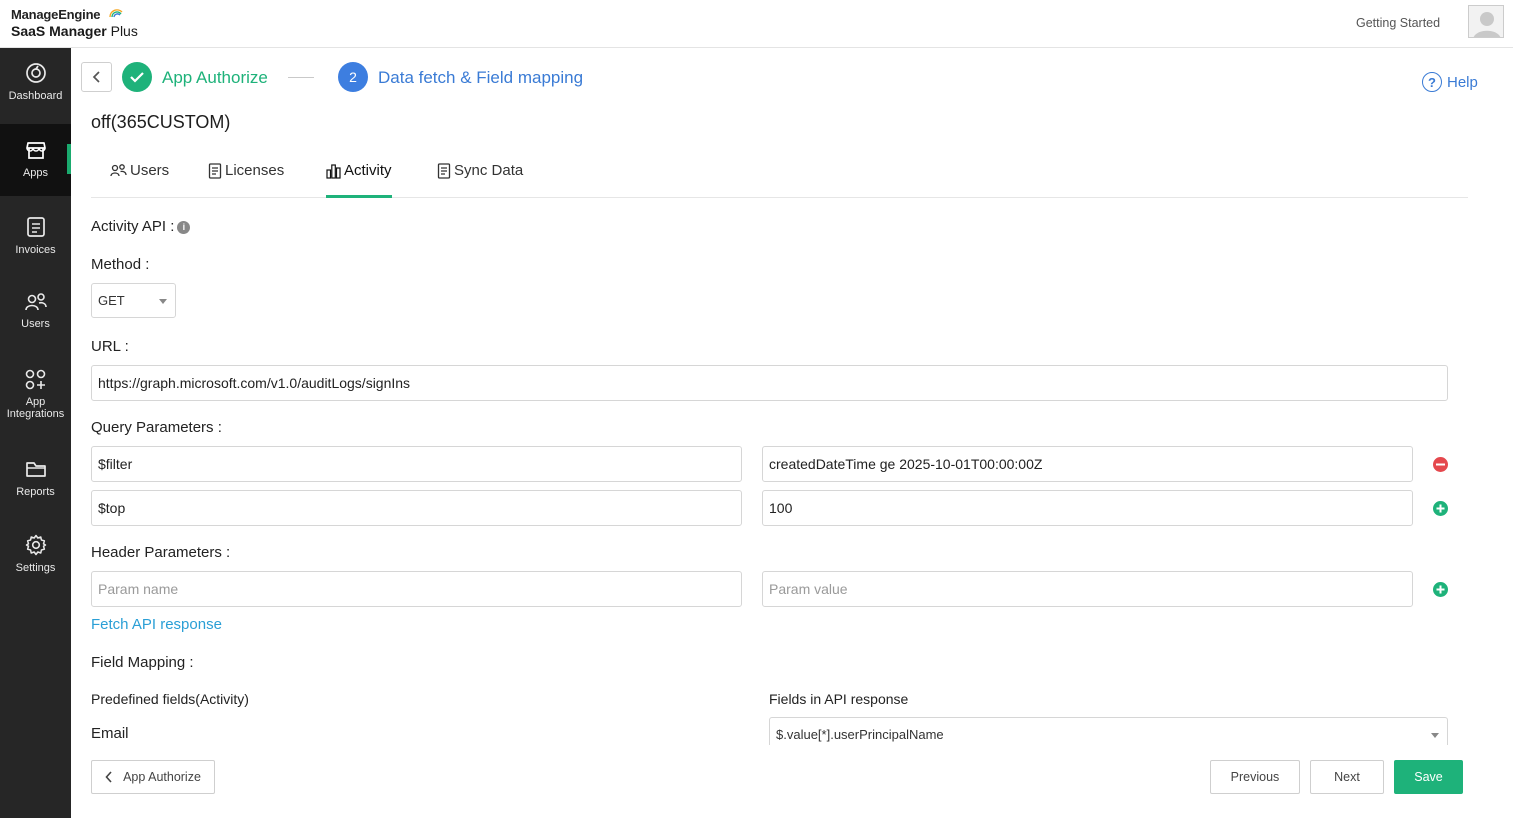 This screenshot has height=818, width=1513. I want to click on user-silhouette-icon, so click(1487, 24).